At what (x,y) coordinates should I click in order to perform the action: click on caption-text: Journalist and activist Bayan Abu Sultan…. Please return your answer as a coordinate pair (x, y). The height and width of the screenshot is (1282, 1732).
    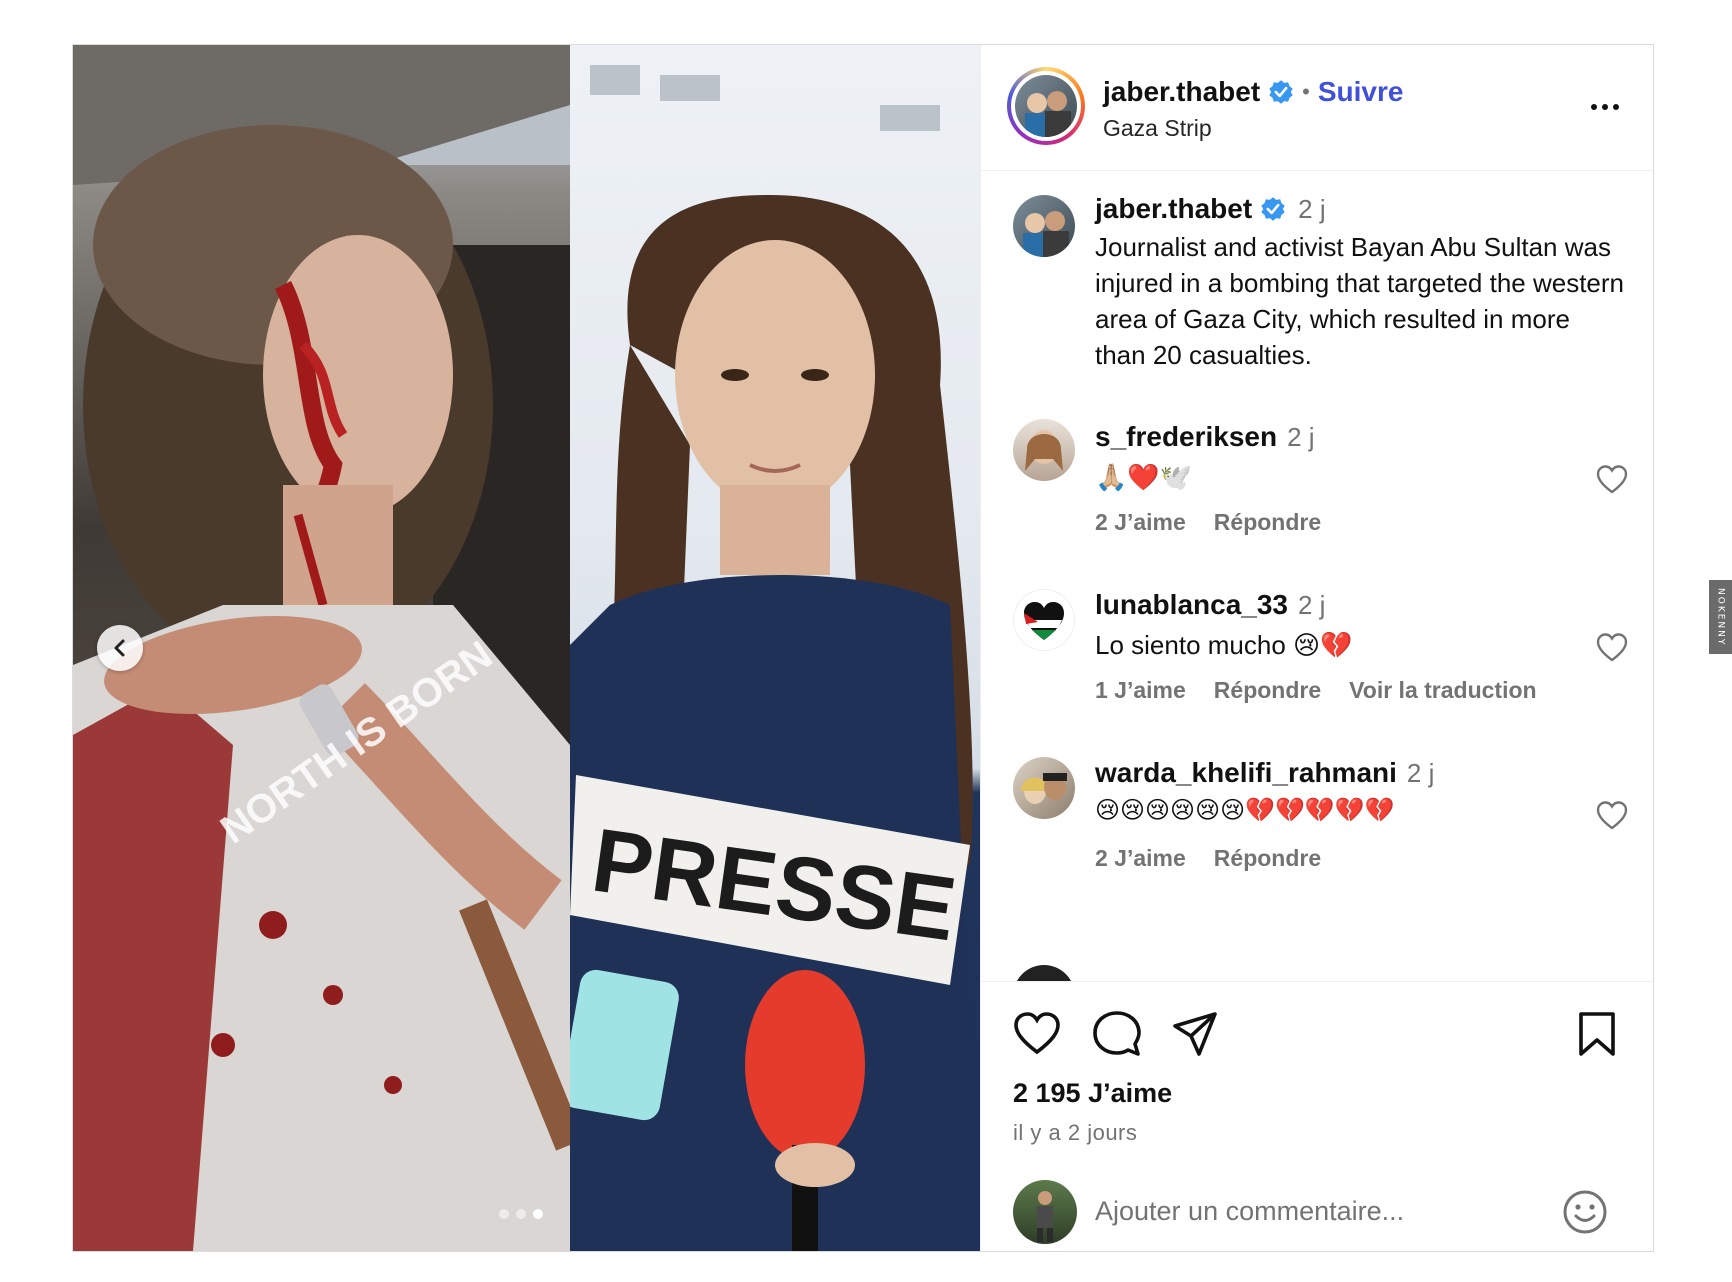
    Looking at the image, I should click on (1360, 301).